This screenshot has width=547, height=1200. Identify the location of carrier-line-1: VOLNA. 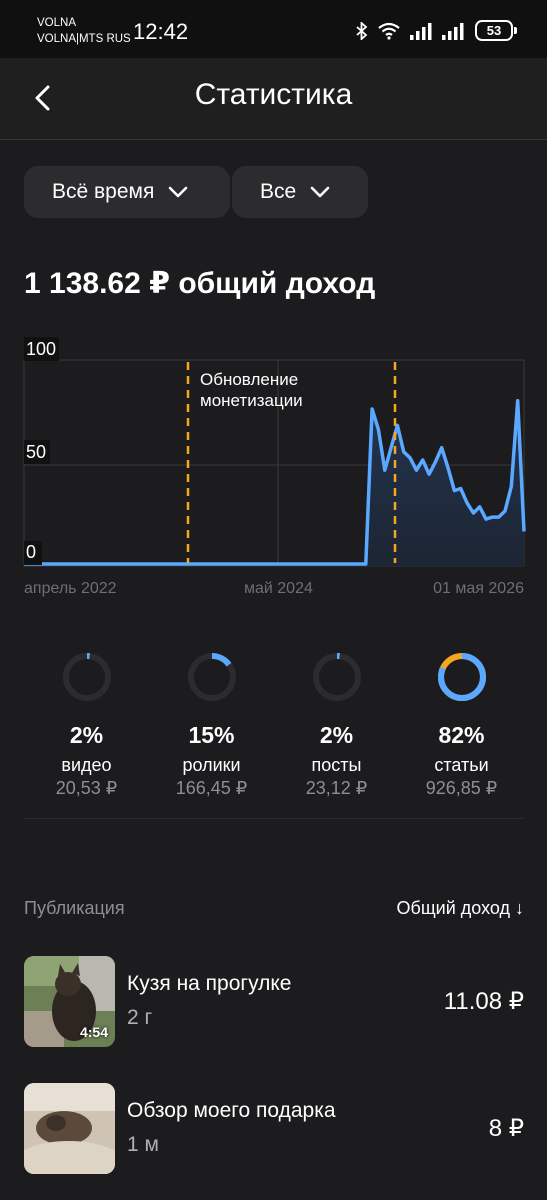
(56, 23).